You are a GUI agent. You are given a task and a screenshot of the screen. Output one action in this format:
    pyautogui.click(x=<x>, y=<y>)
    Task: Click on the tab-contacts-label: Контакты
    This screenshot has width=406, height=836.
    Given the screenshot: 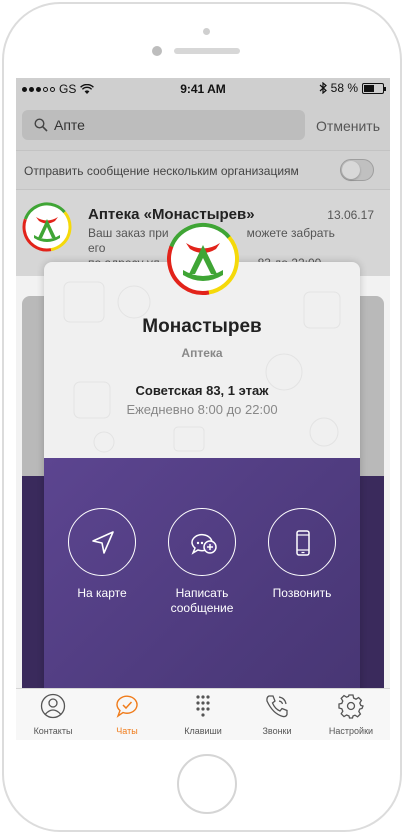 What is the action you would take?
    pyautogui.click(x=53, y=731)
    